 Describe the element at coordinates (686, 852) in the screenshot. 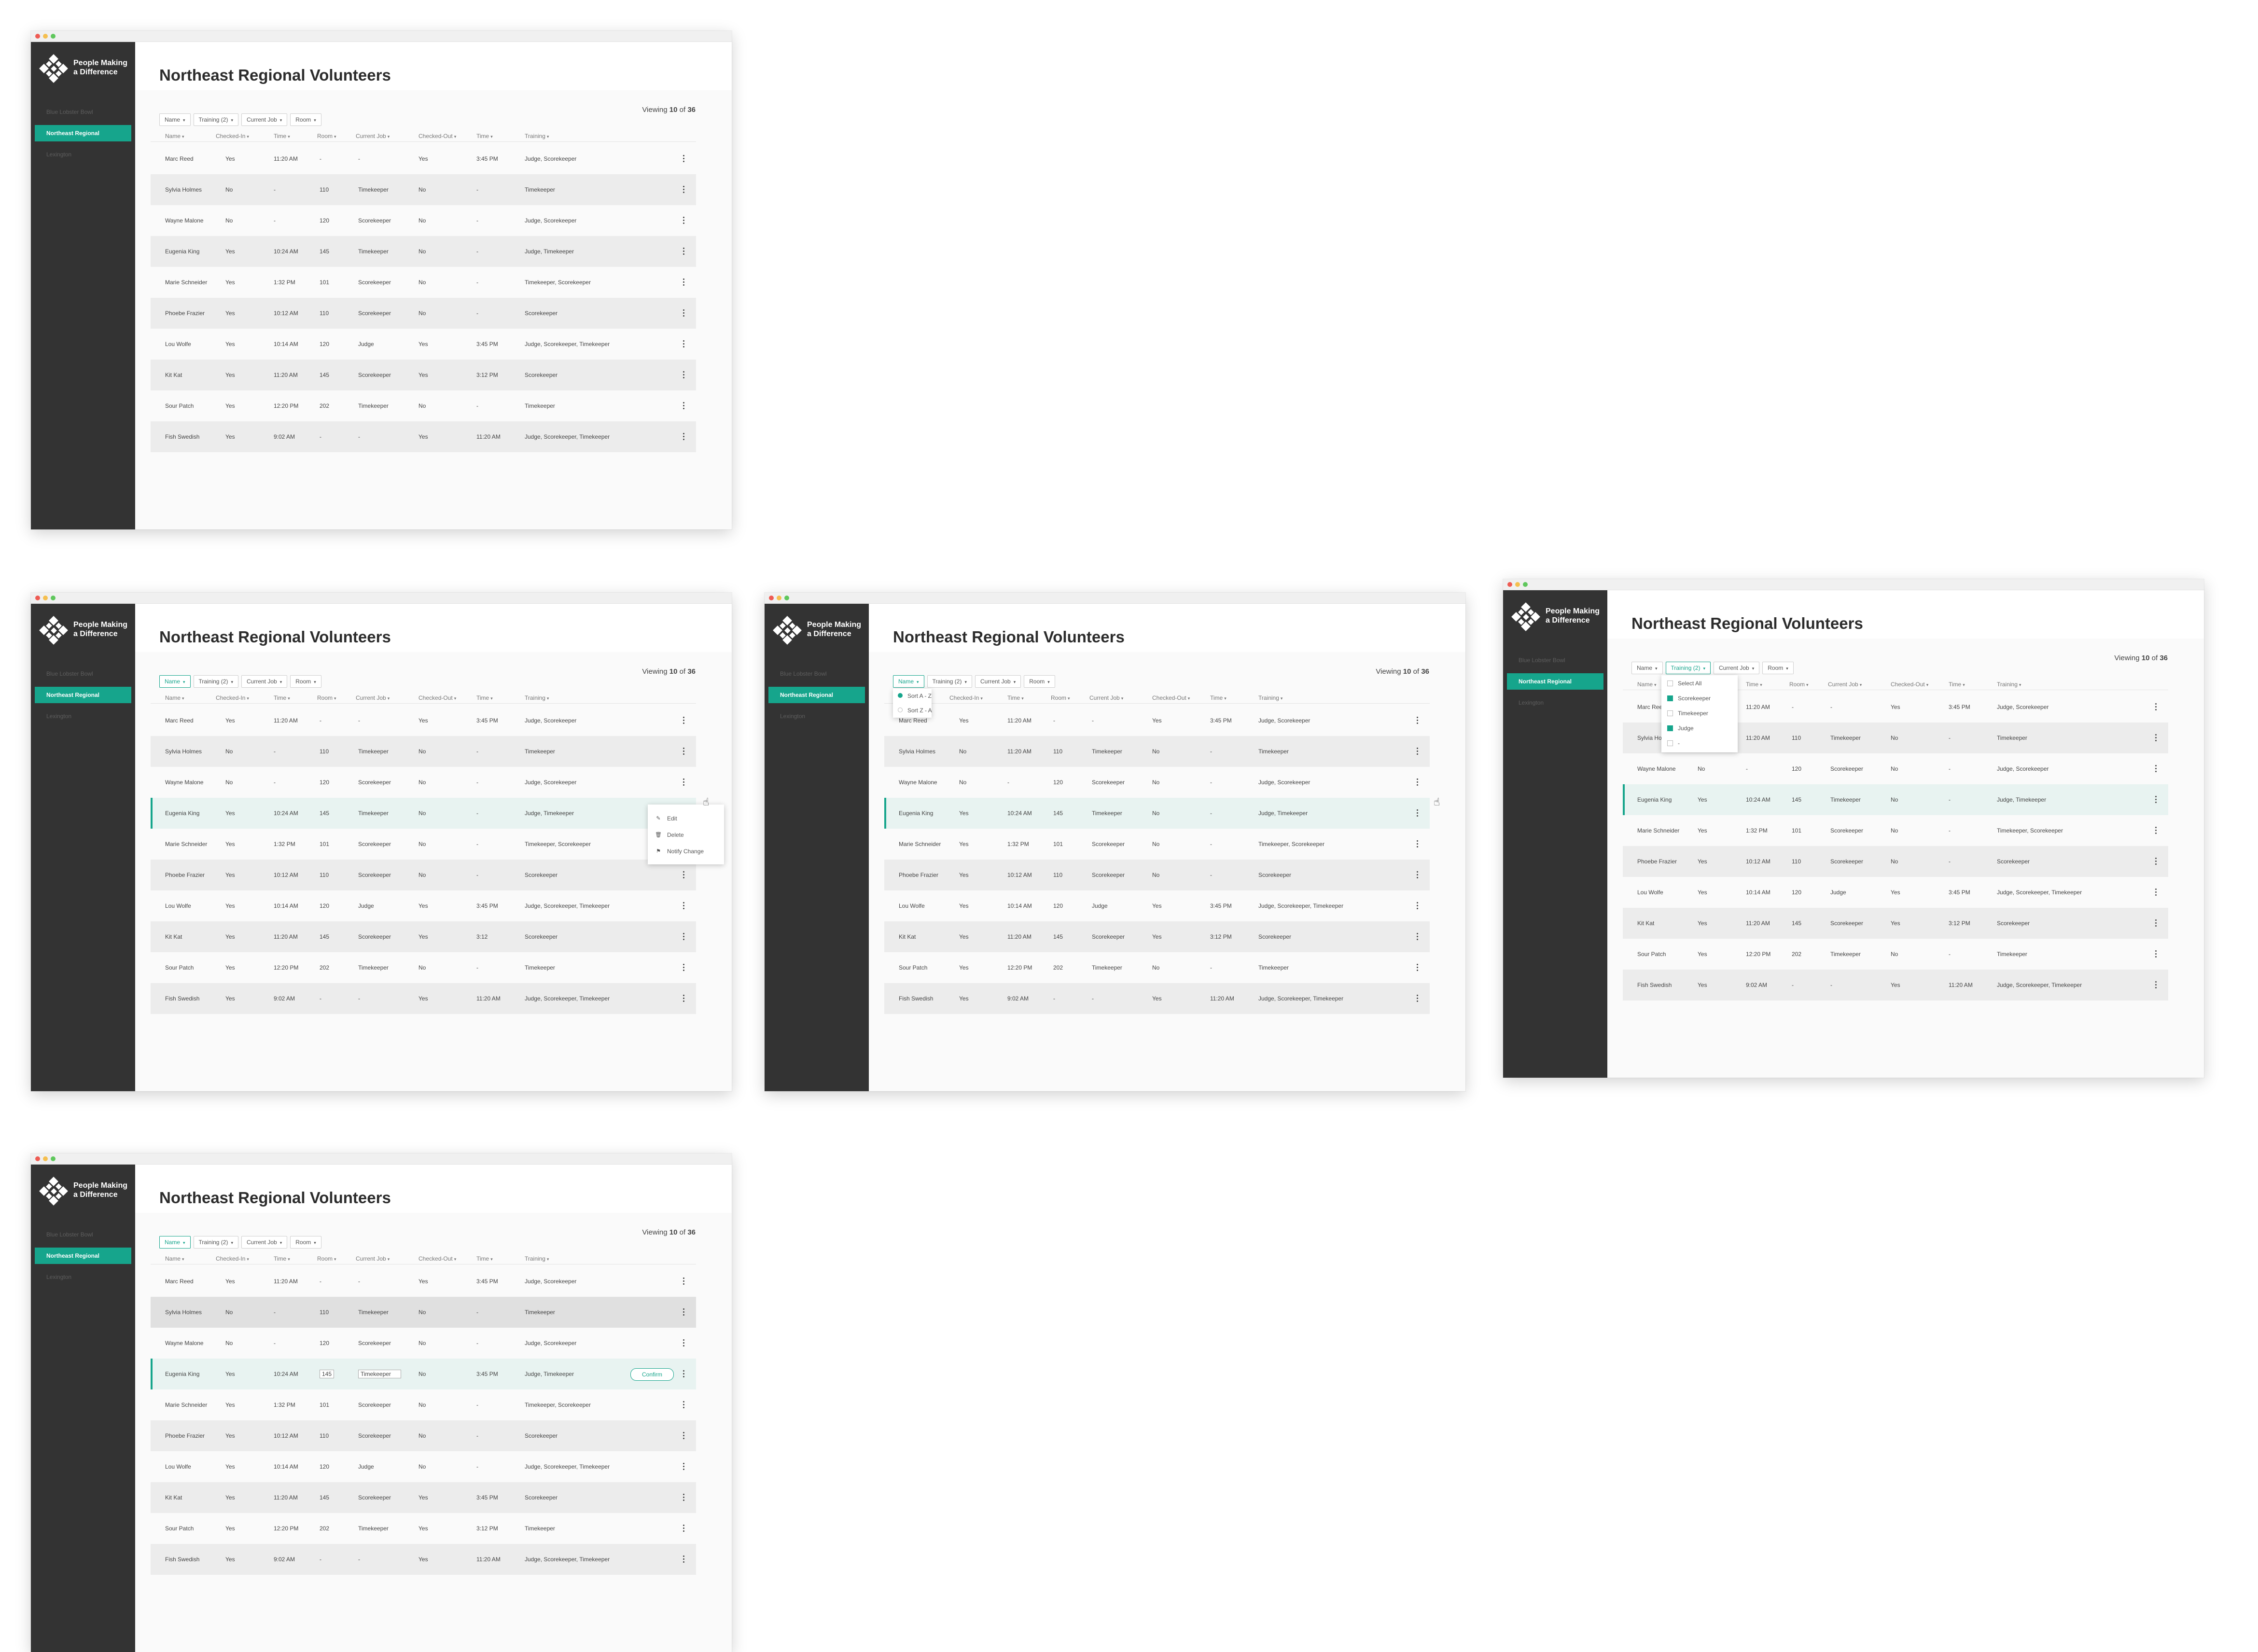

I see `context-menu-item: ⚑ Notify Change` at that location.